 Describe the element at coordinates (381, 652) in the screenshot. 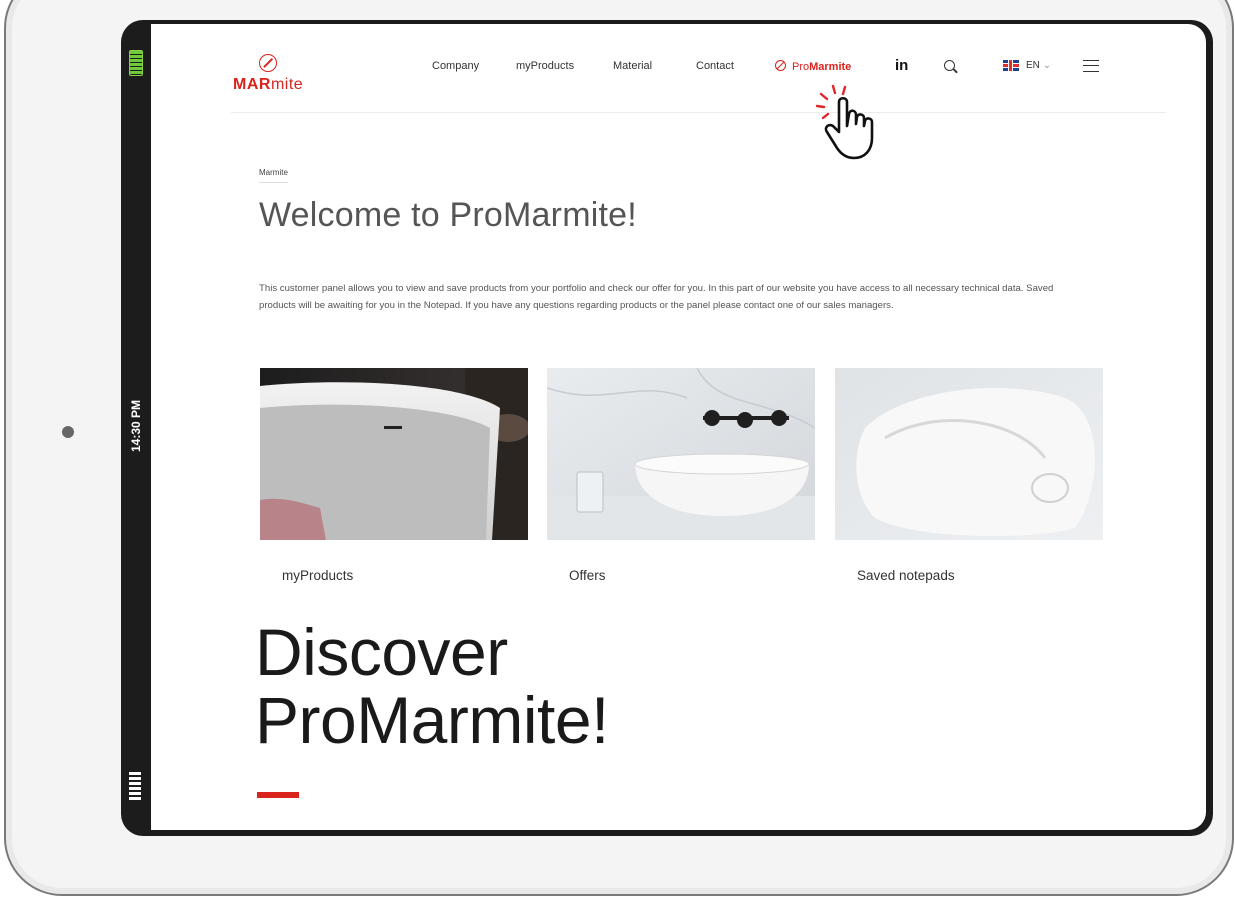

I see `hero-line-1: Discover` at that location.